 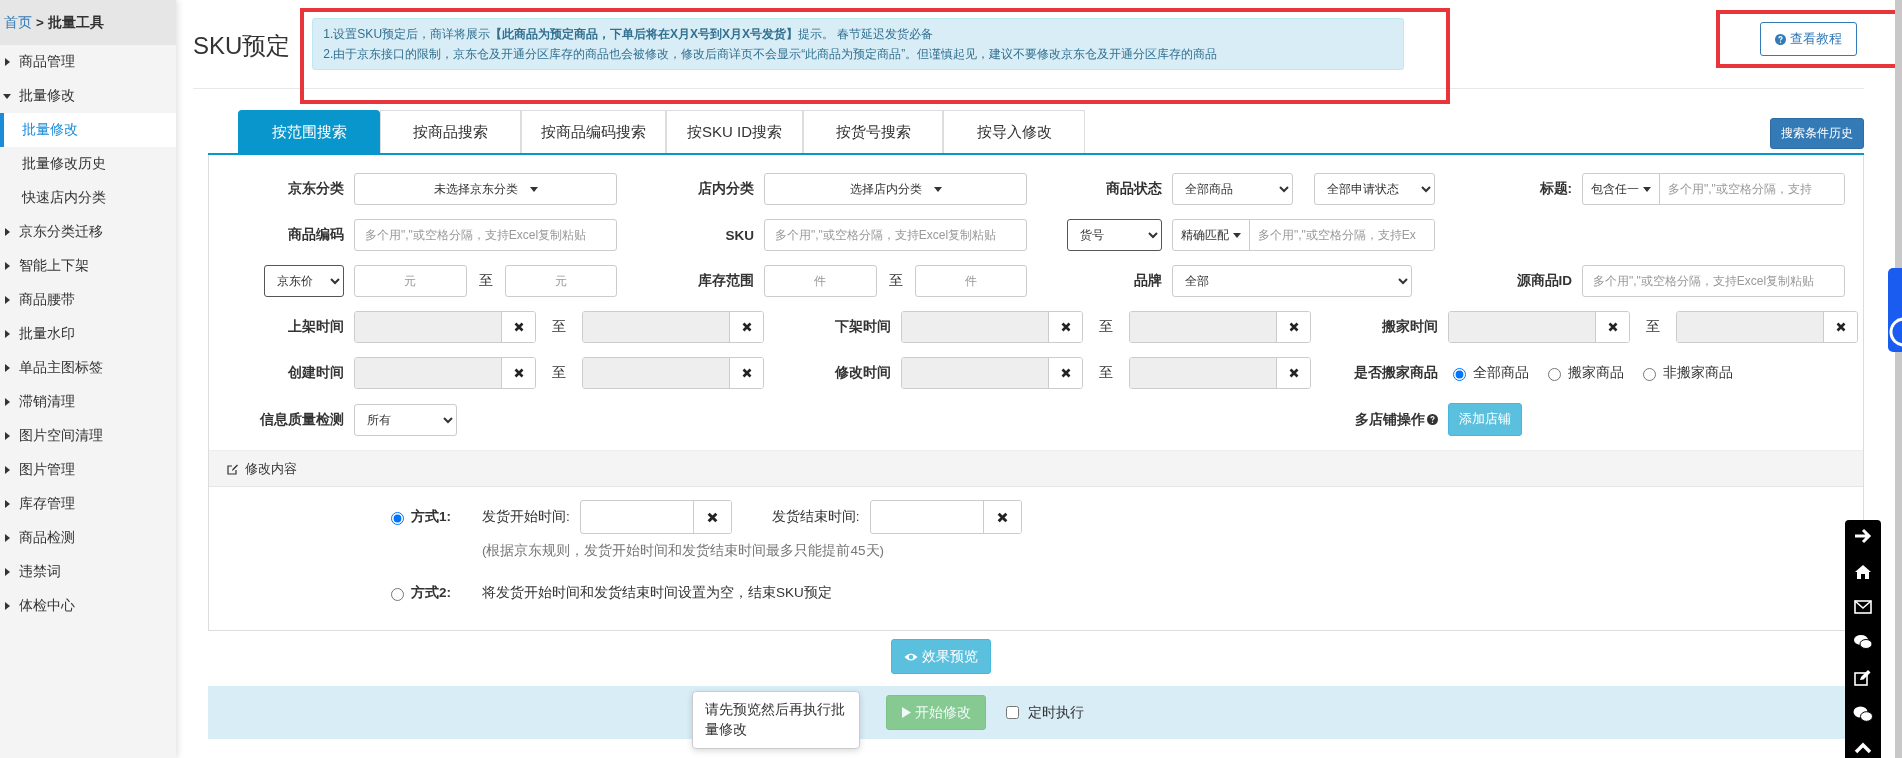 I want to click on item-number-field: 精确匹配 多个用","或空格分隔，支持Ex, so click(x=1303, y=235).